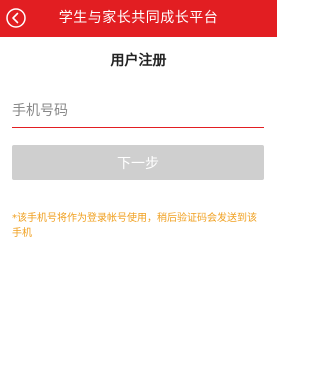 The image size is (320, 373). Describe the element at coordinates (138, 111) in the screenshot. I see `phone-number-input` at that location.